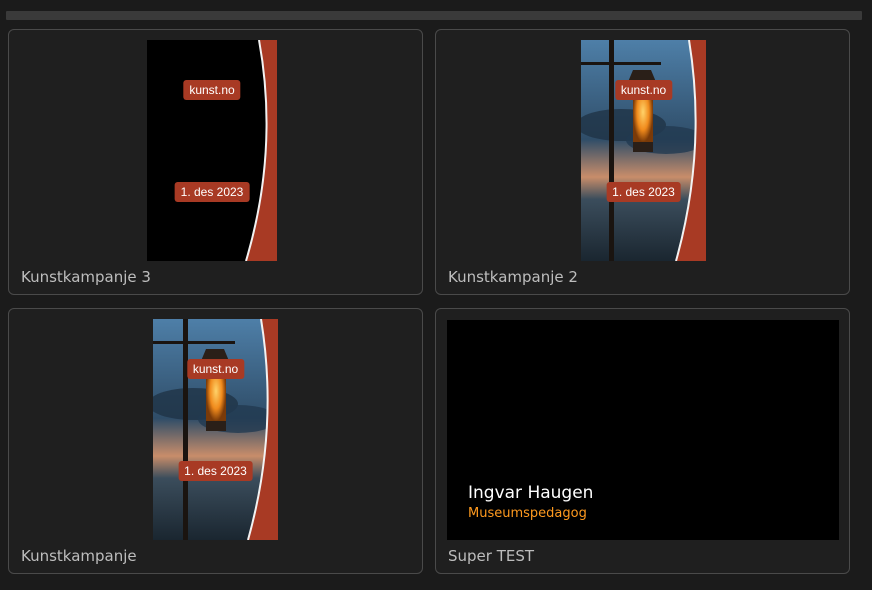  Describe the element at coordinates (491, 556) in the screenshot. I see `card-title: Super TEST` at that location.